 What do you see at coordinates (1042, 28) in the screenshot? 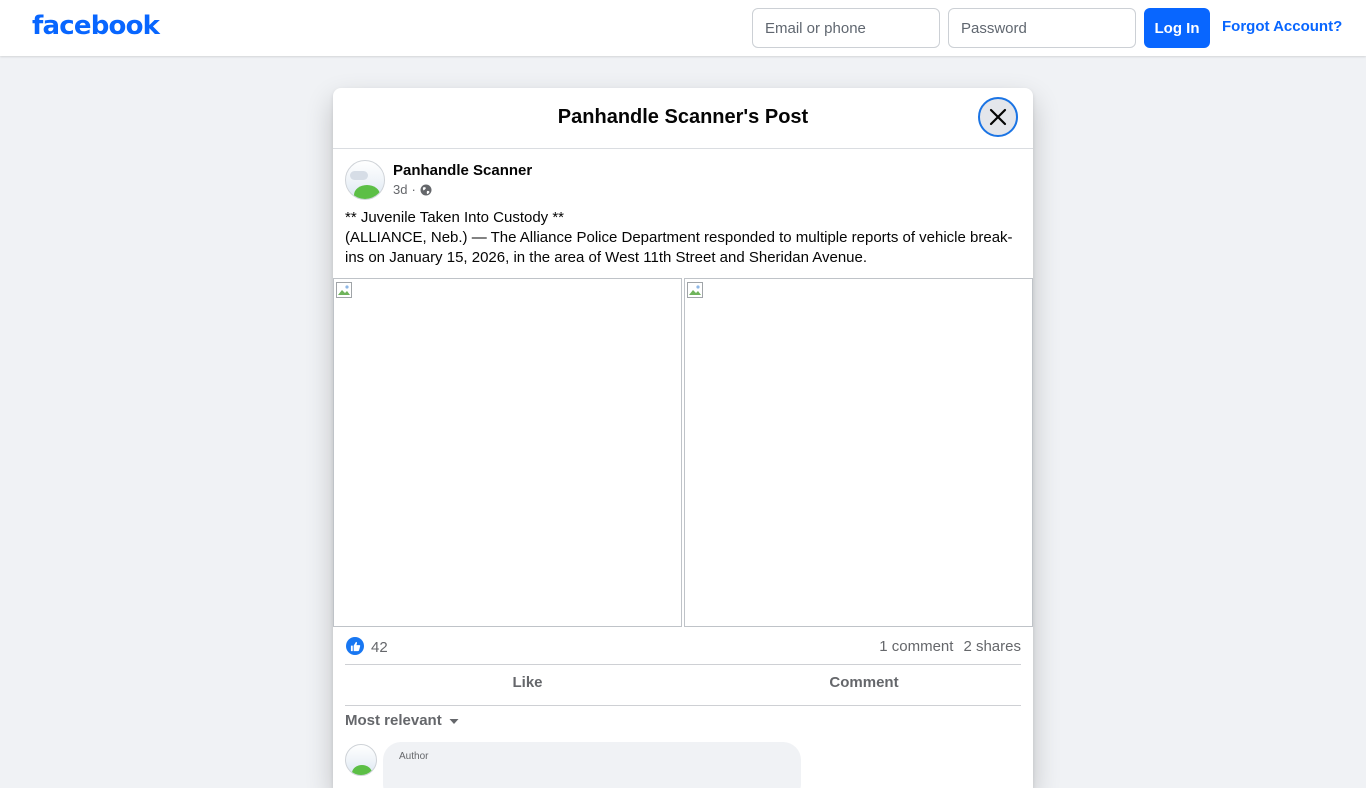
I see `password-input` at bounding box center [1042, 28].